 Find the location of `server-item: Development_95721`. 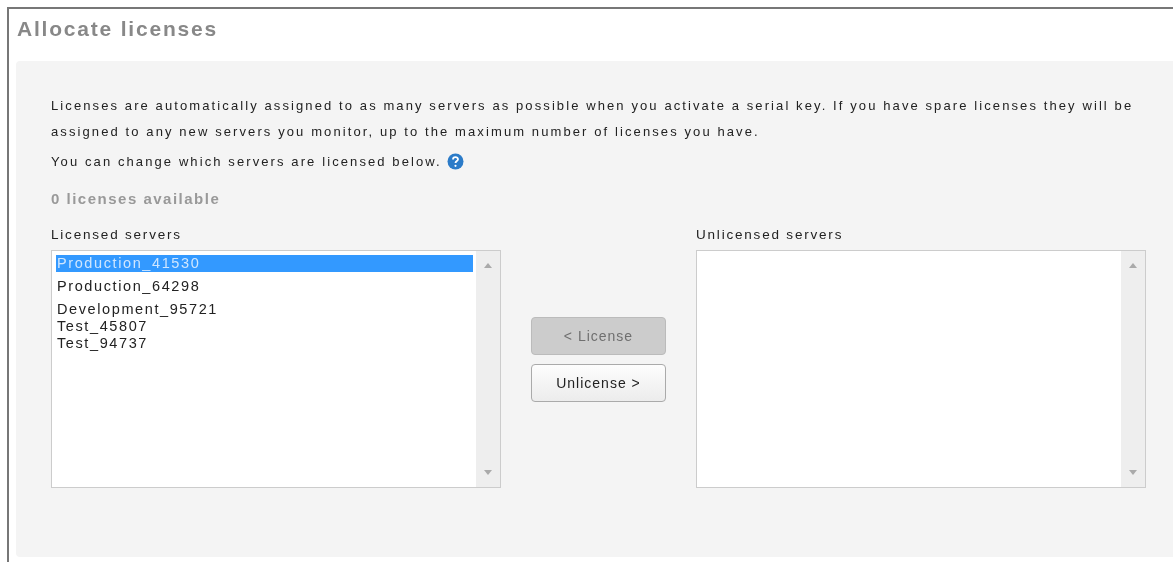

server-item: Development_95721 is located at coordinates (264, 309).